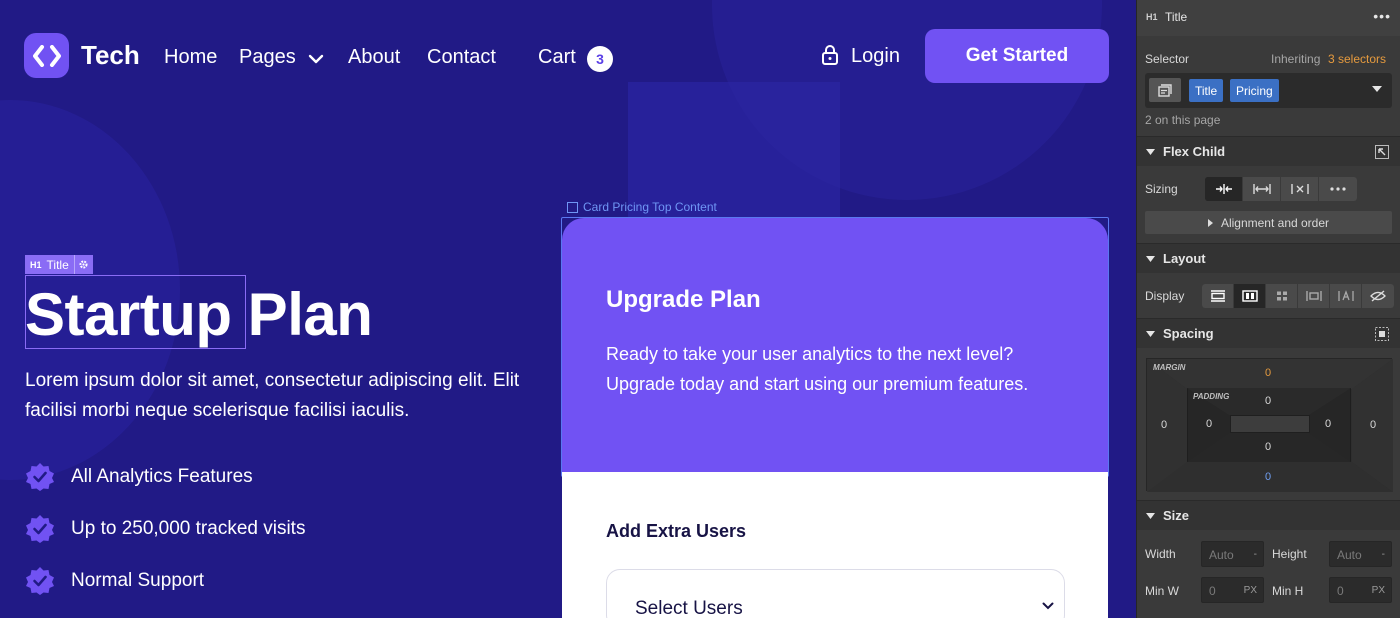 This screenshot has height=618, width=1400. Describe the element at coordinates (1169, 367) in the screenshot. I see `margin-label: MARGIN` at that location.